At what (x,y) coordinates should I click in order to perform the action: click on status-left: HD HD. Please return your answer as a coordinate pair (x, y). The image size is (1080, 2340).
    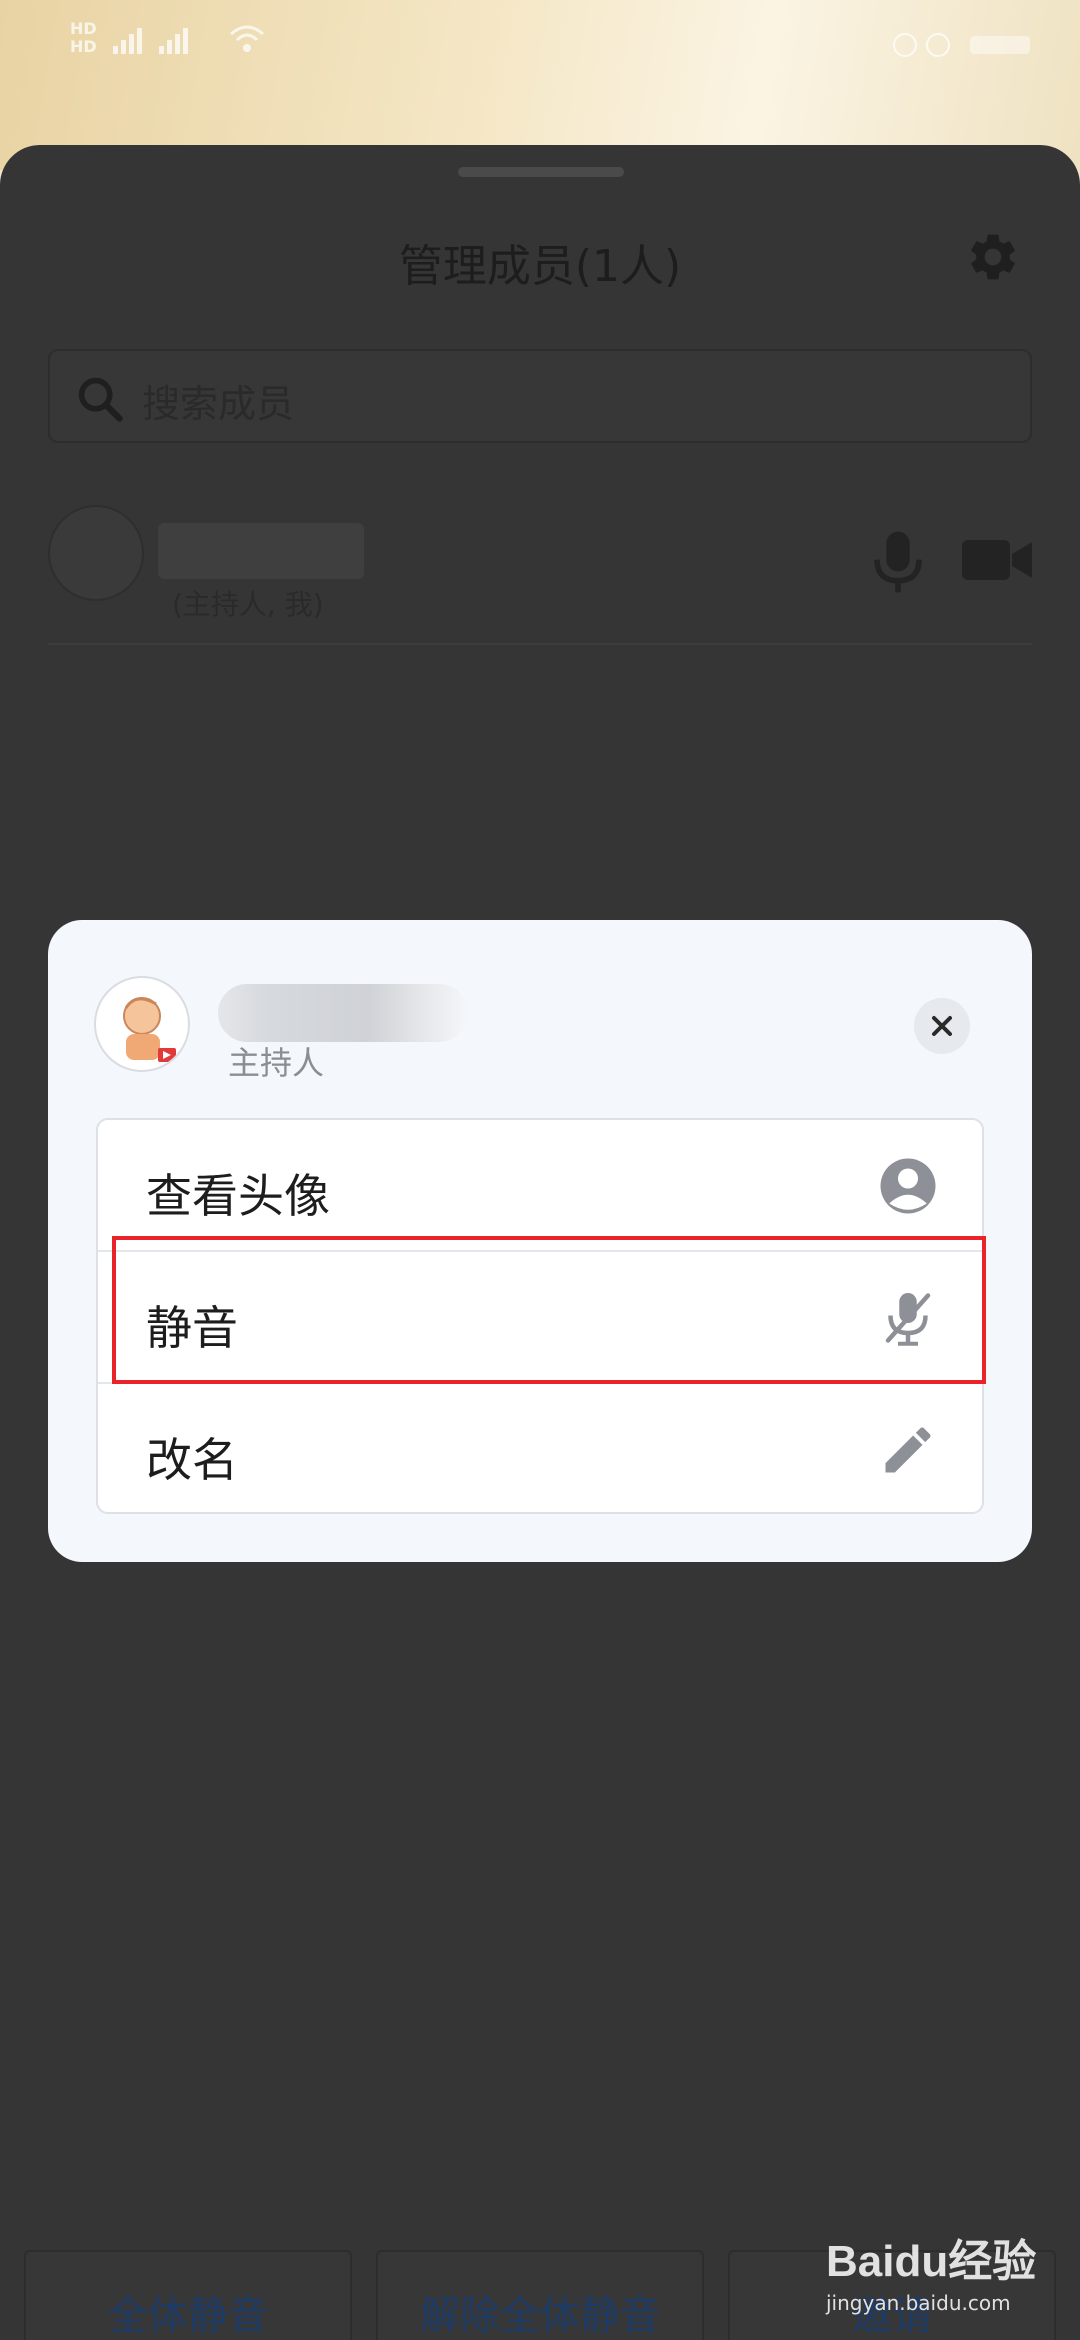
    Looking at the image, I should click on (168, 38).